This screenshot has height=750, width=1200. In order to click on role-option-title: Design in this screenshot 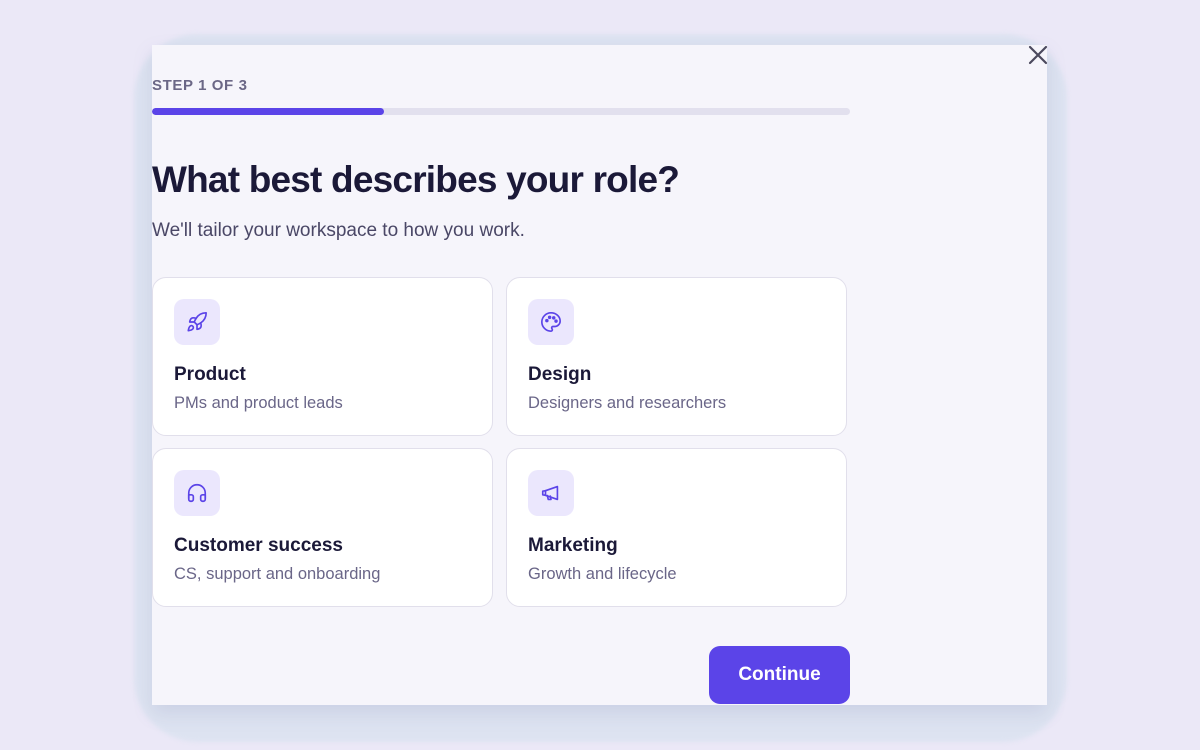, I will do `click(560, 374)`.